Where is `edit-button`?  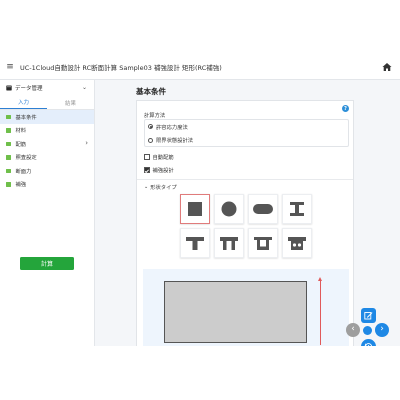 edit-button is located at coordinates (368, 315).